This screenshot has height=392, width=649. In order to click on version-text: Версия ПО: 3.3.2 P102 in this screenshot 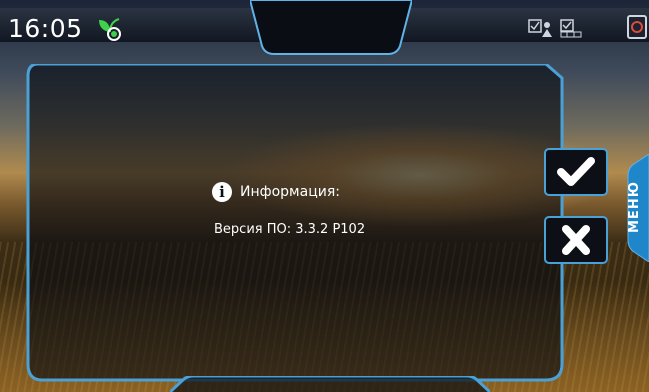, I will do `click(290, 229)`.